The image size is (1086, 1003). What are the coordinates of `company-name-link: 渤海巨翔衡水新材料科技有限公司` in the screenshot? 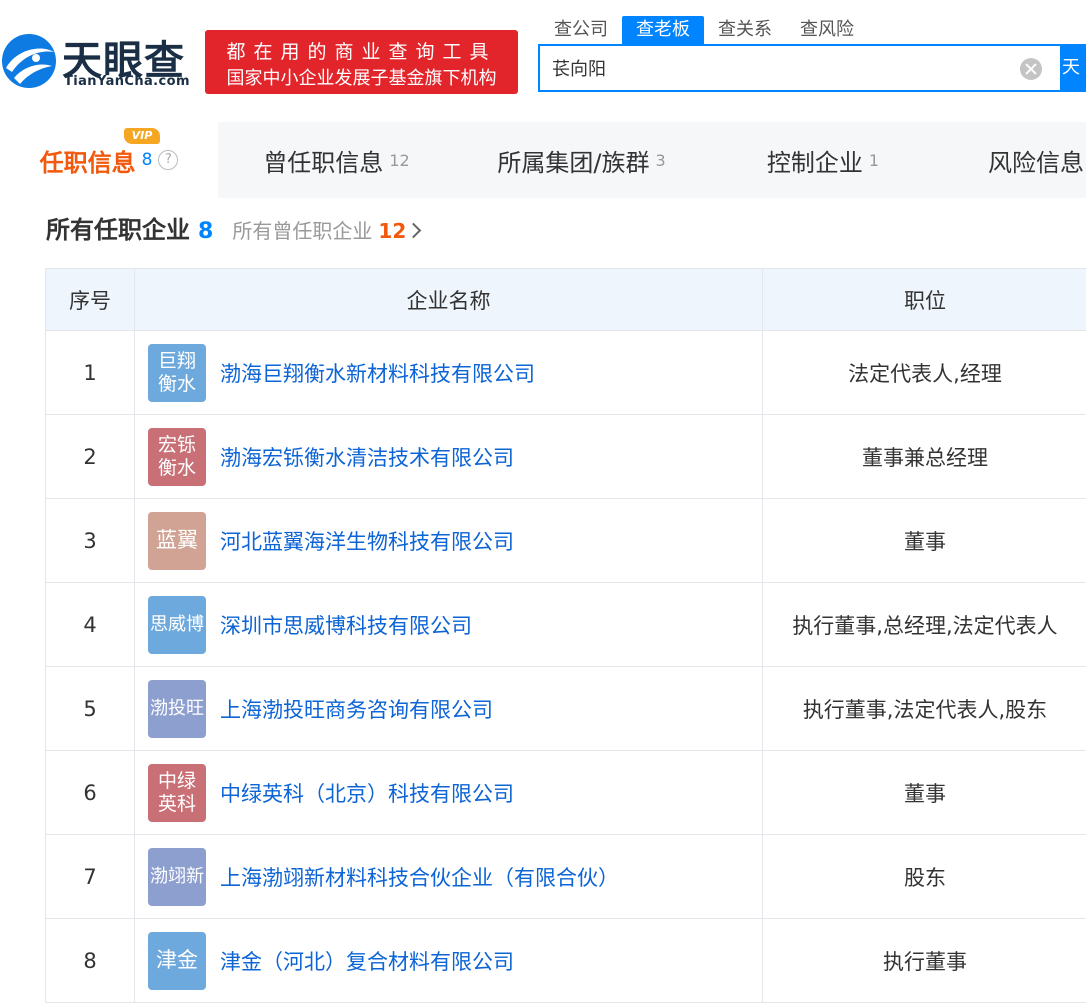 It's located at (377, 373).